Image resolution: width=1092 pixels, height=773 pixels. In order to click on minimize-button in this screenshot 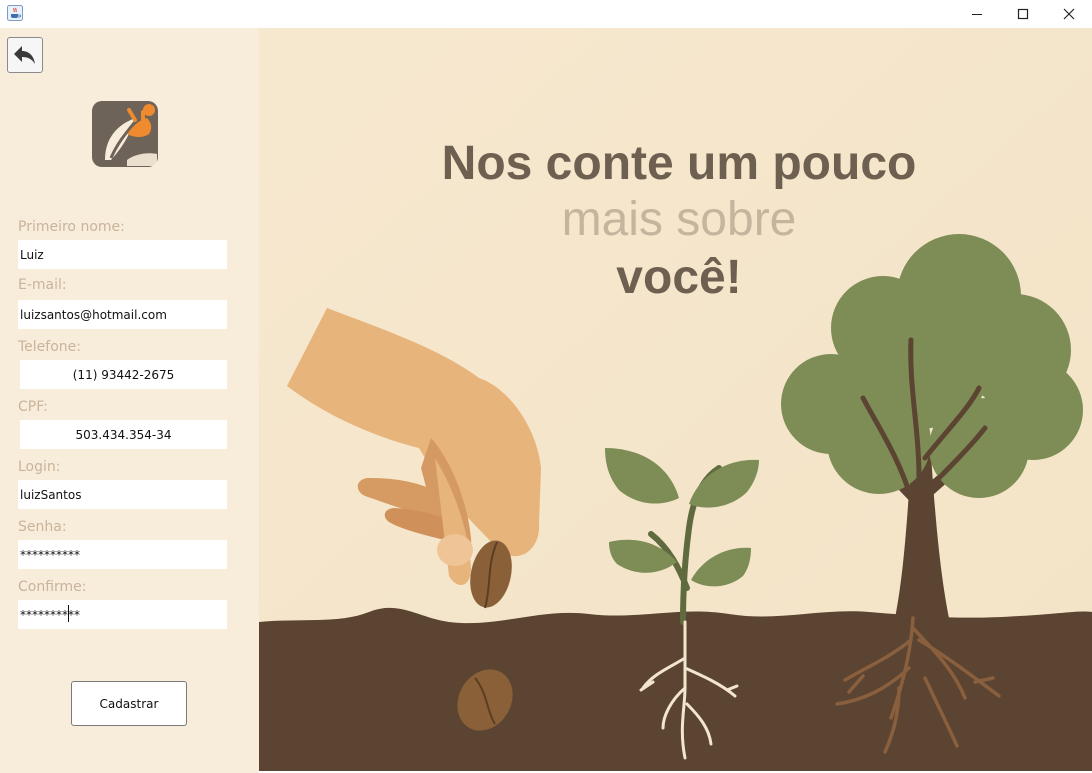, I will do `click(977, 14)`.